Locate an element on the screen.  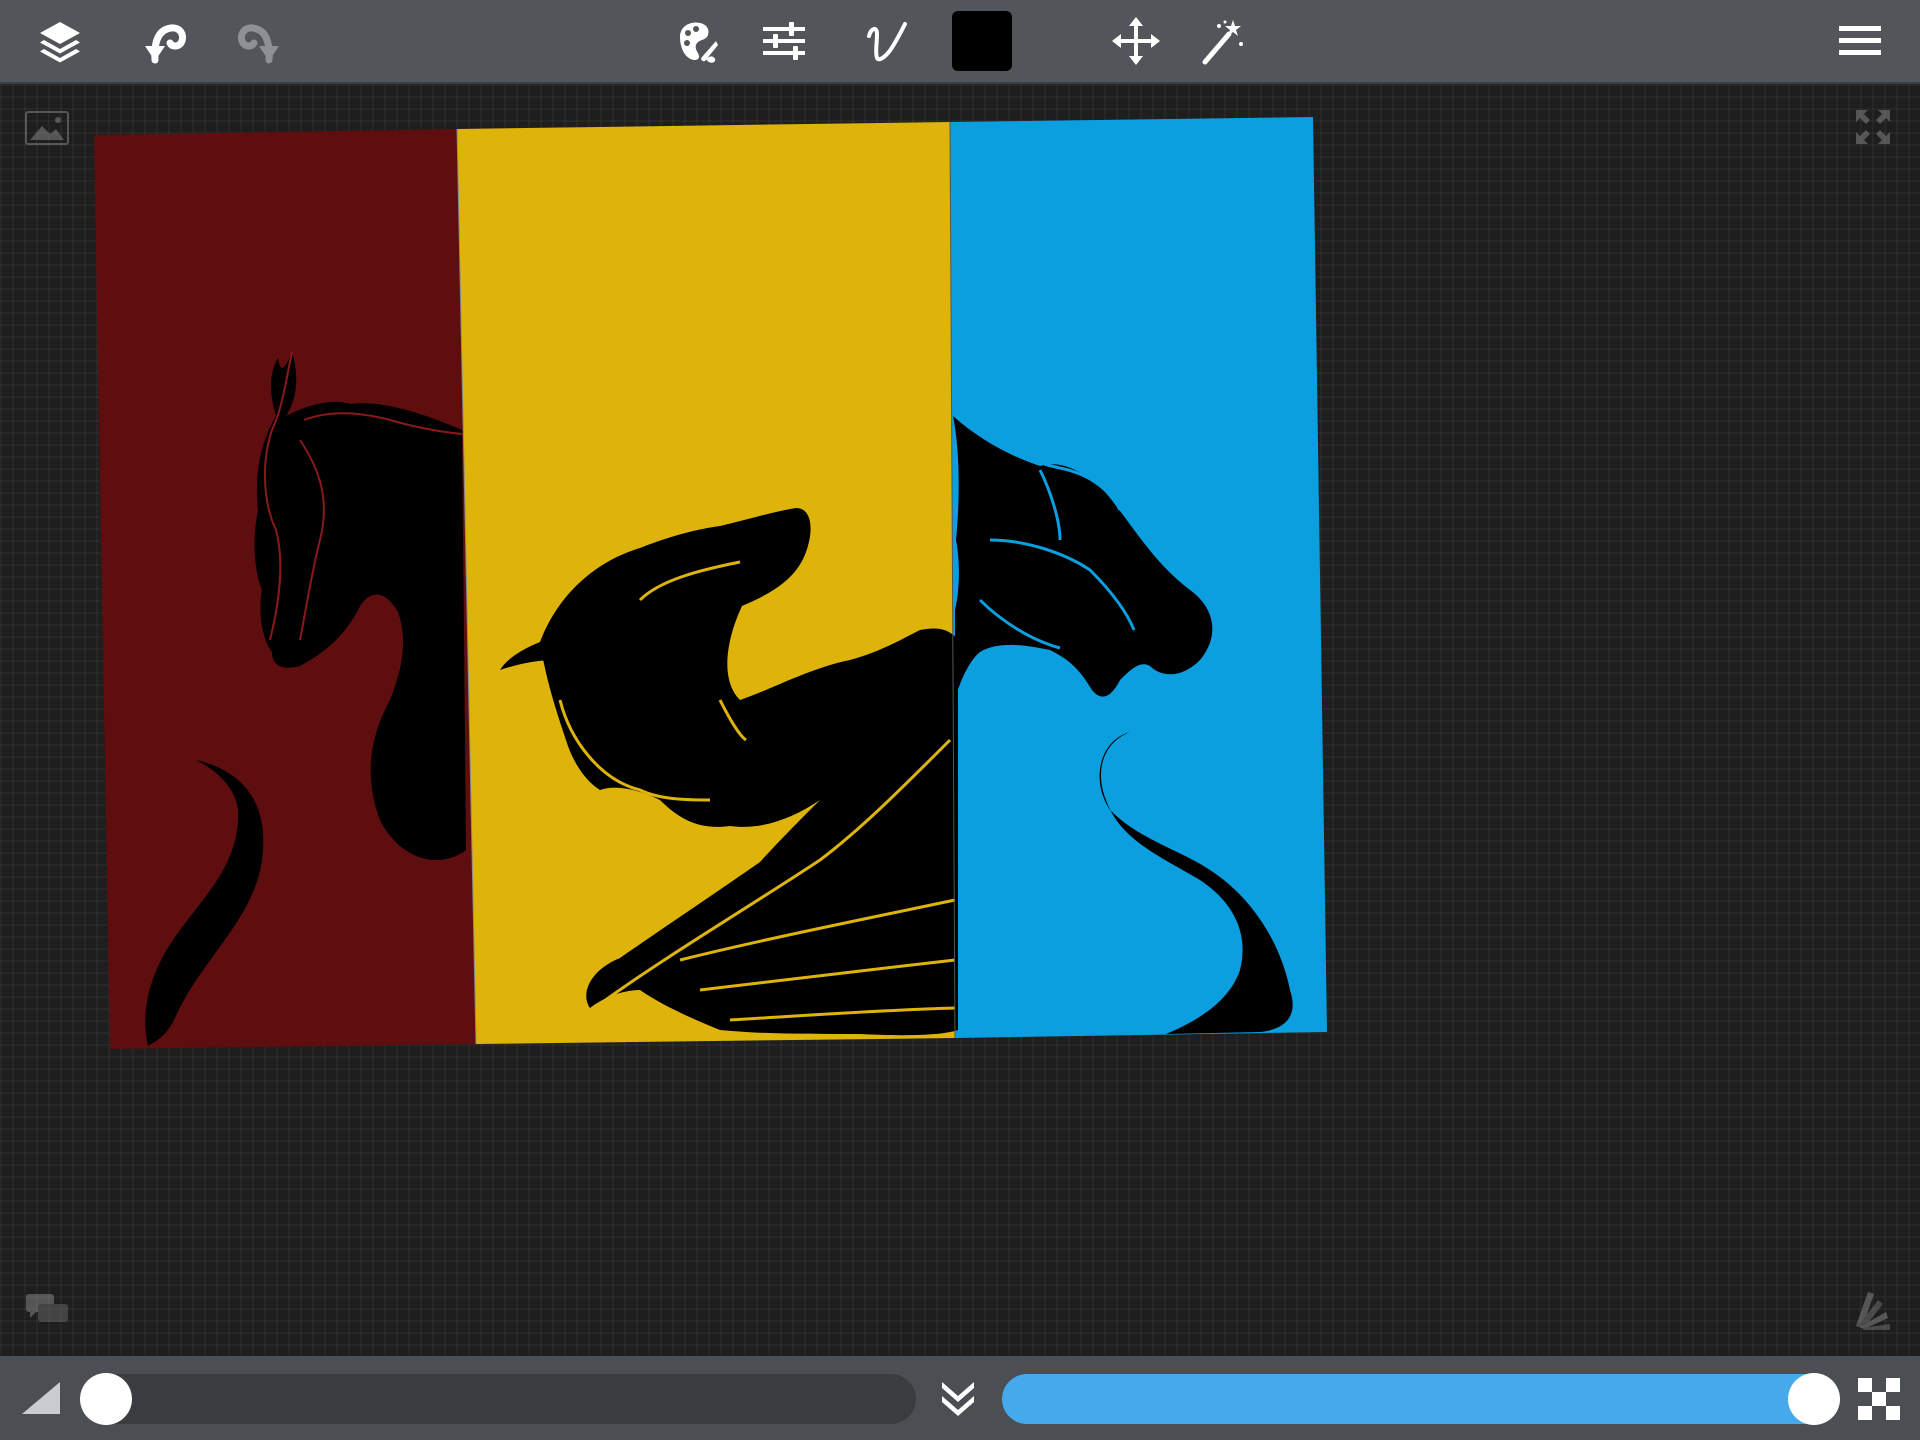
adjustments-icon is located at coordinates (784, 41).